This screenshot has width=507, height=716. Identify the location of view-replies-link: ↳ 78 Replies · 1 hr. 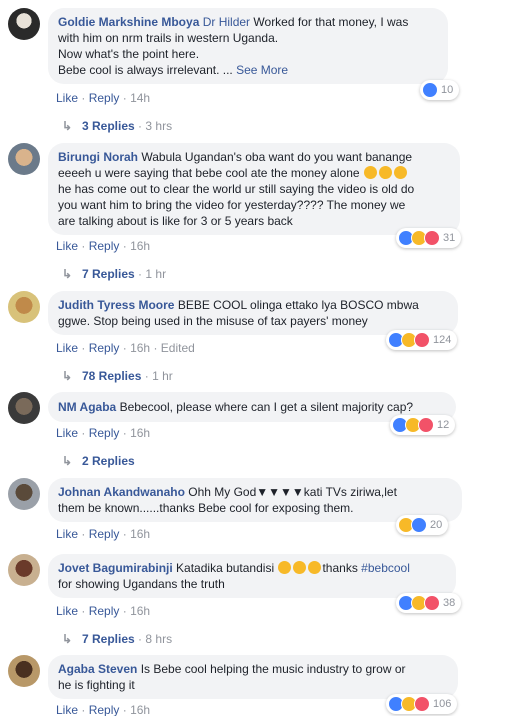
(117, 376).